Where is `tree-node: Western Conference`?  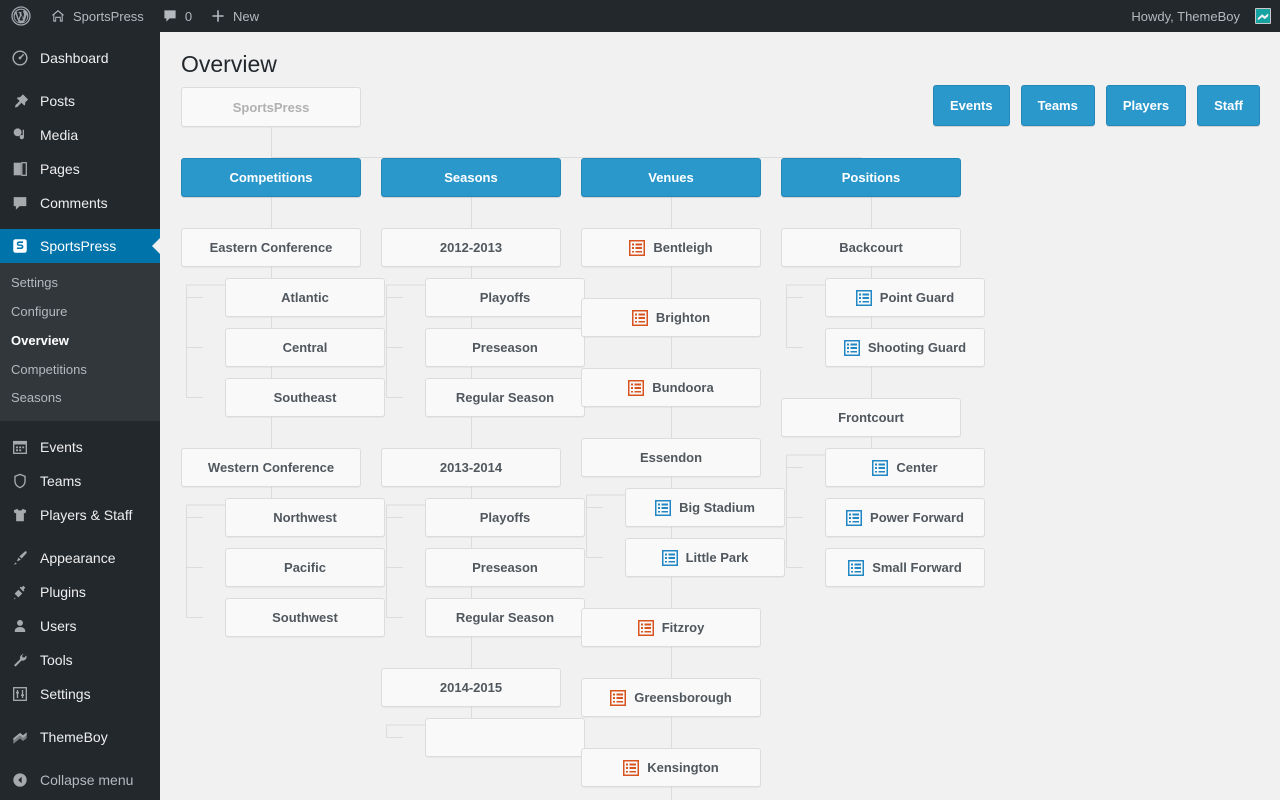
tree-node: Western Conference is located at coordinates (271, 467).